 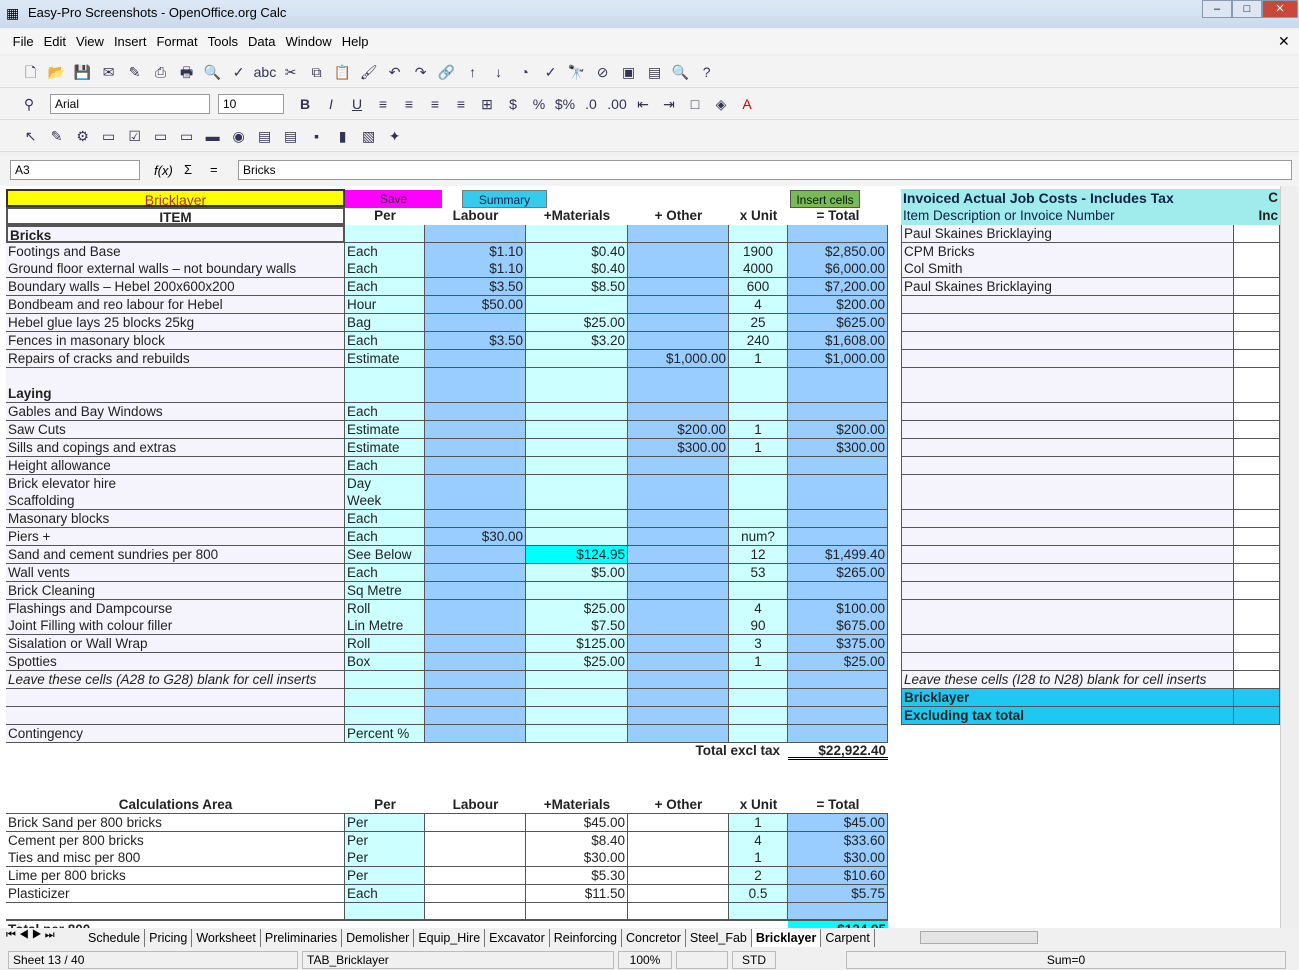 What do you see at coordinates (302, 938) in the screenshot?
I see `sheet-tab: Preliminaries` at bounding box center [302, 938].